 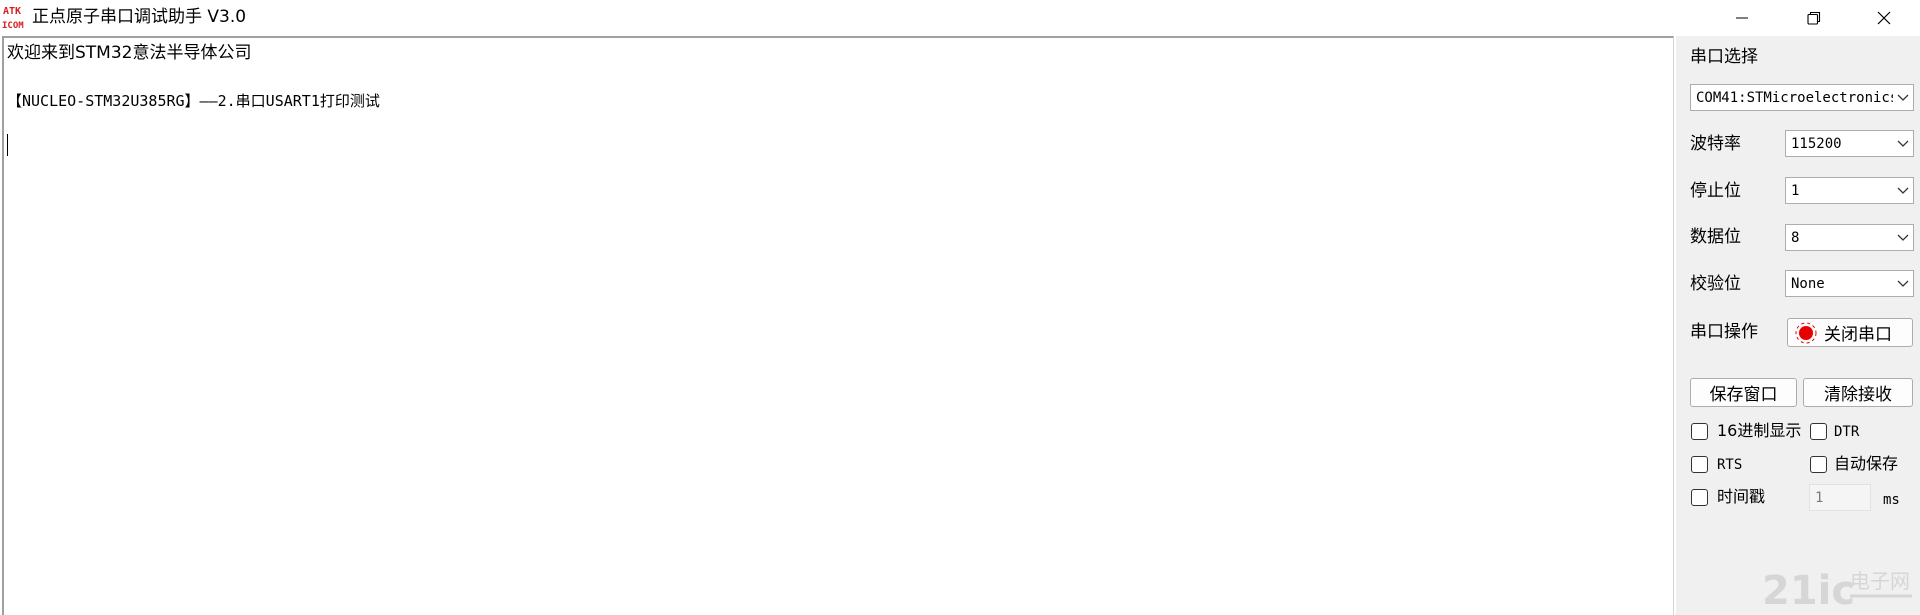 I want to click on minimize-button, so click(x=1742, y=17).